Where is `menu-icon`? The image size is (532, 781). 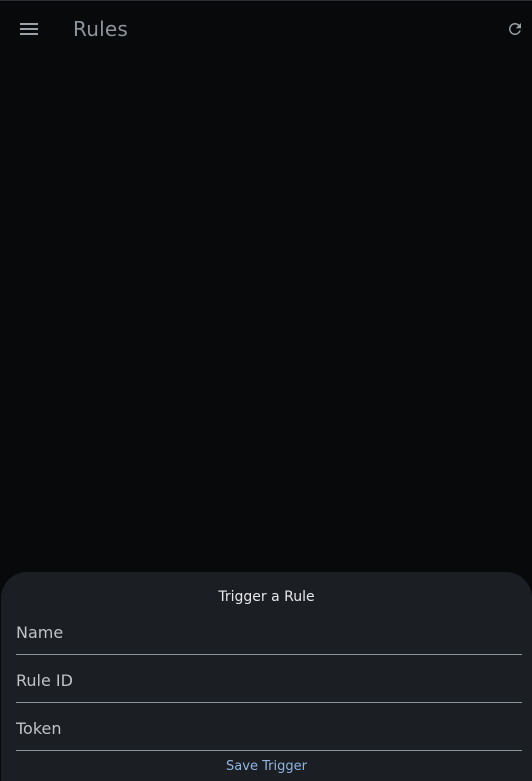
menu-icon is located at coordinates (29, 29).